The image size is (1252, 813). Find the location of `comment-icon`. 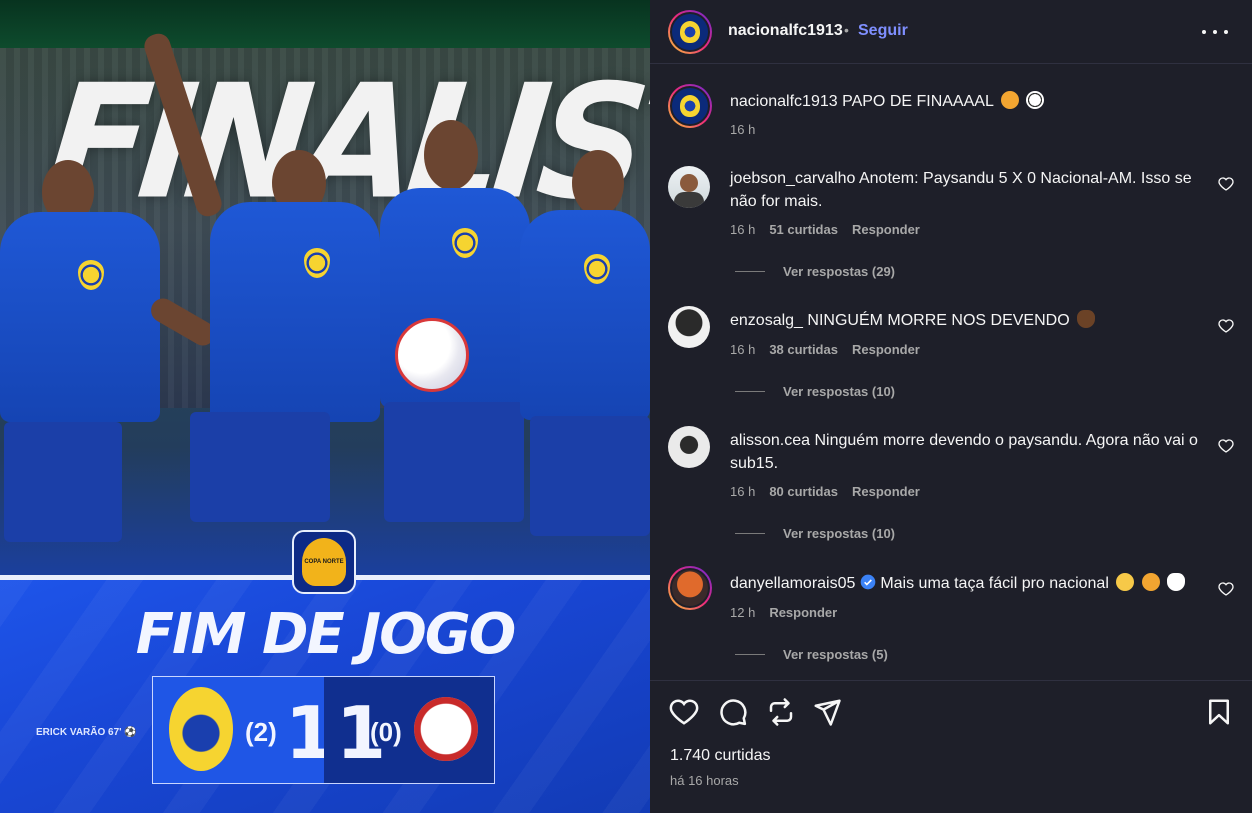

comment-icon is located at coordinates (733, 712).